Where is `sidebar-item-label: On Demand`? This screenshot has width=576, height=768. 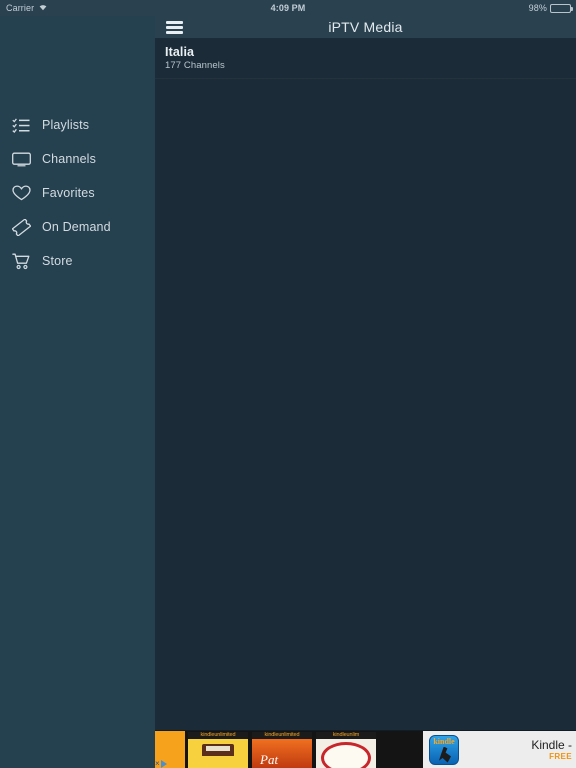 sidebar-item-label: On Demand is located at coordinates (76, 227).